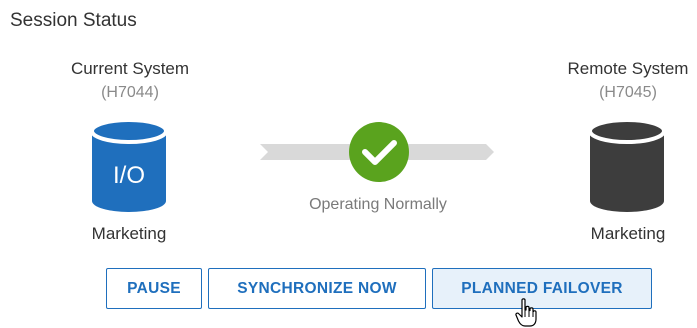  What do you see at coordinates (129, 175) in the screenshot?
I see `disk-io-label: I/O` at bounding box center [129, 175].